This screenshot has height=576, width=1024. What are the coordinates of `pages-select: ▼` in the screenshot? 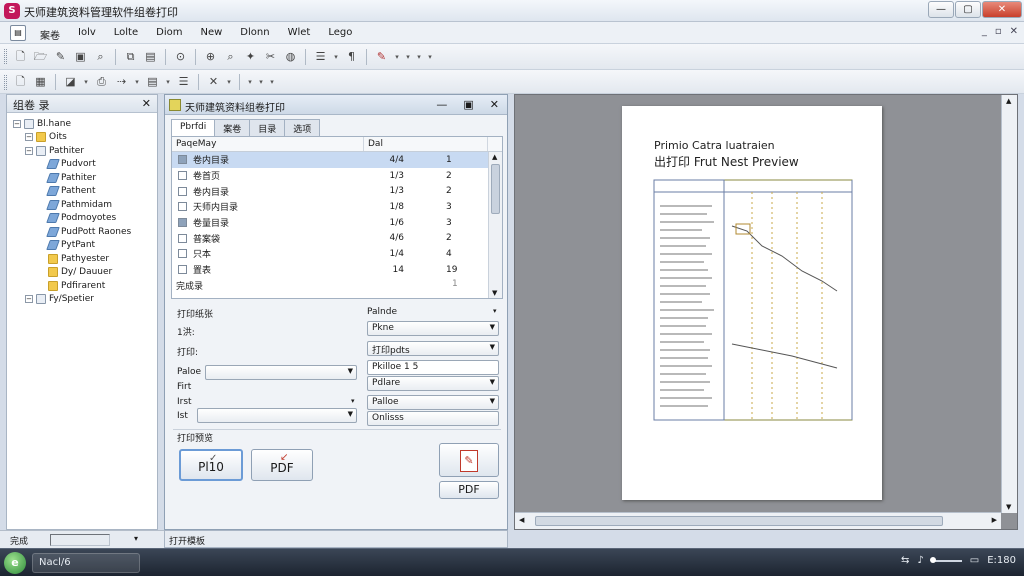 It's located at (281, 372).